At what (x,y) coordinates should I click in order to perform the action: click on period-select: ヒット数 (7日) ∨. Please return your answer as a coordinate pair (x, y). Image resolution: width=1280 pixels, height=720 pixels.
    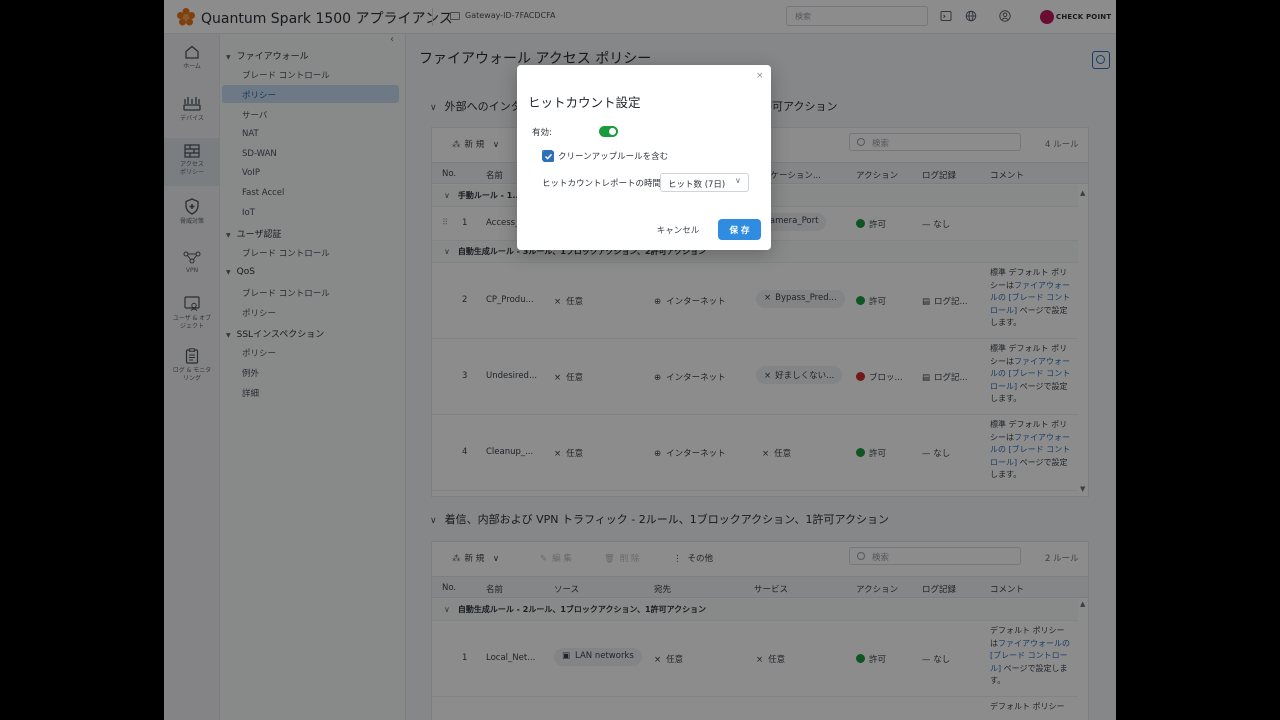
    Looking at the image, I should click on (704, 182).